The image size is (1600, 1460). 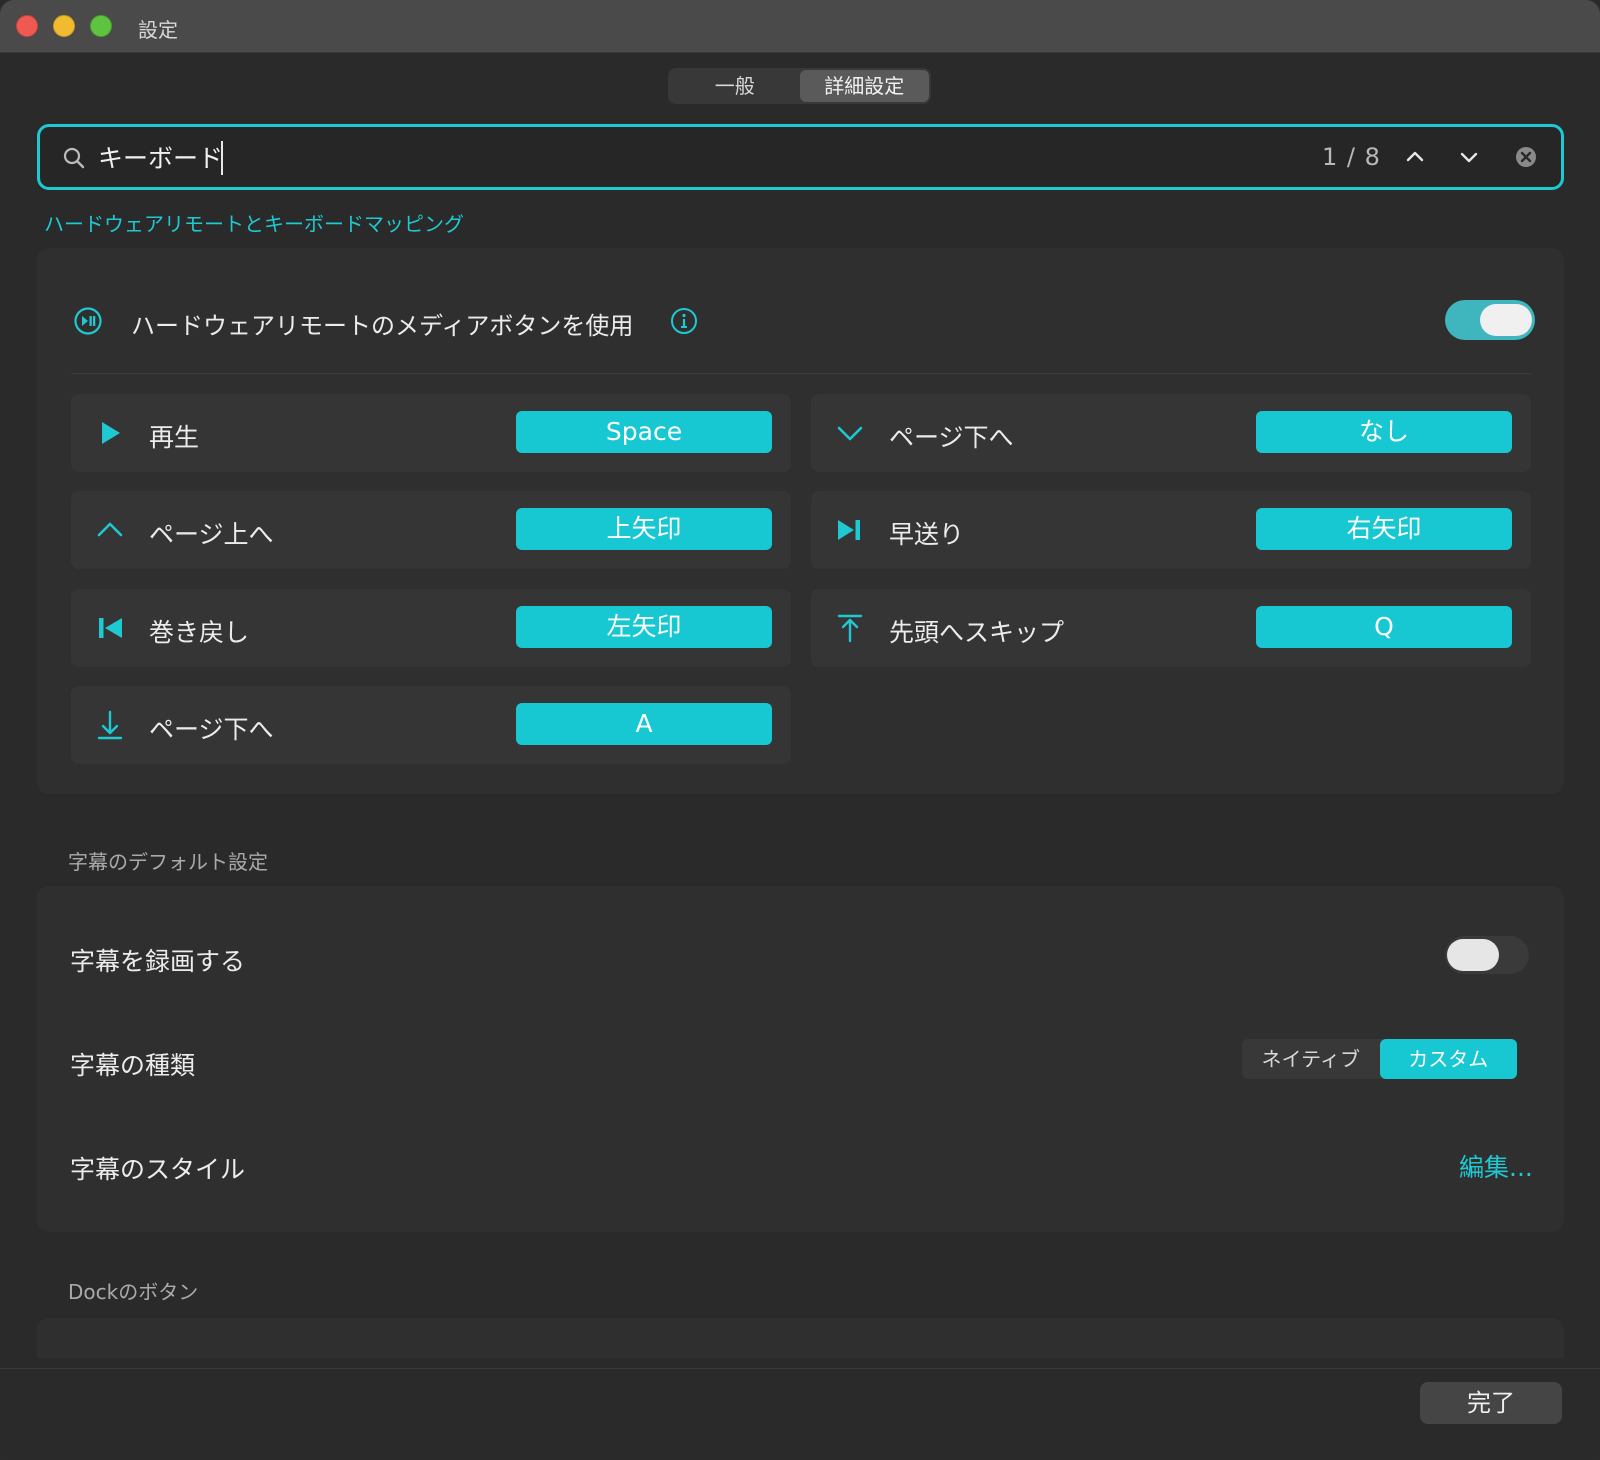 What do you see at coordinates (74, 158) in the screenshot?
I see `search-icon` at bounding box center [74, 158].